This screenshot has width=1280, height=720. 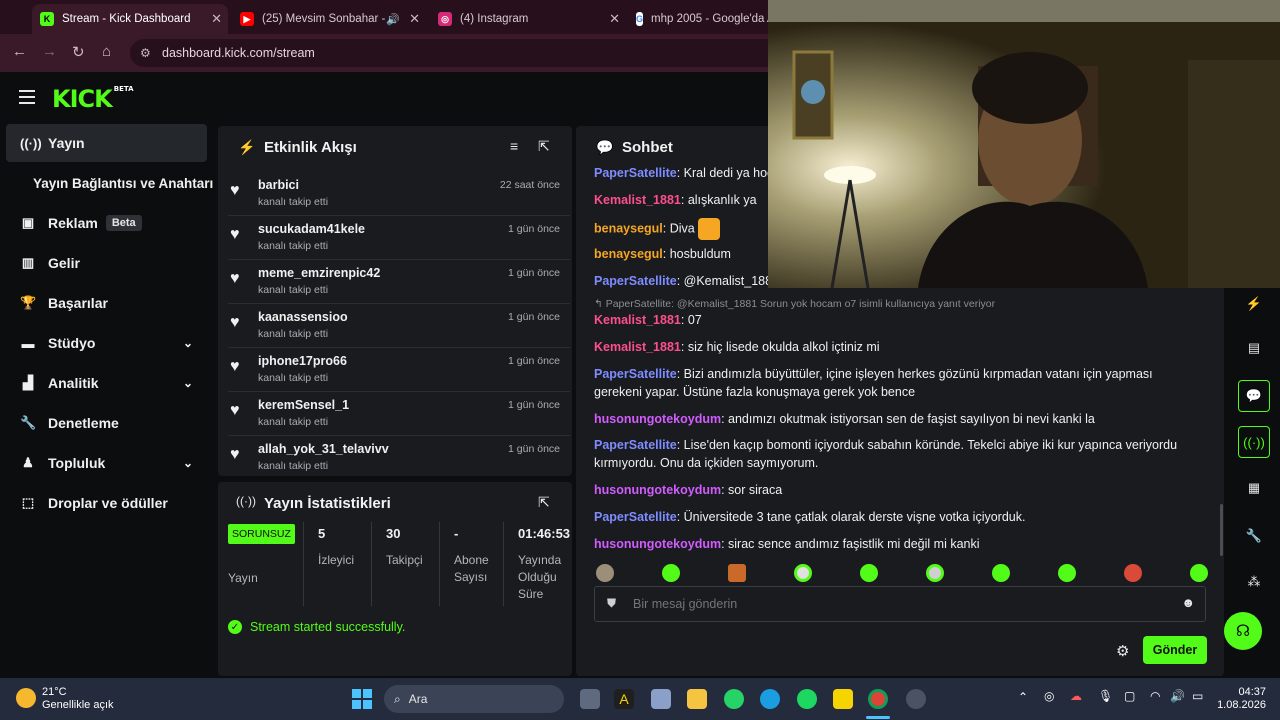 I want to click on sticky-notes-icon, so click(x=843, y=699).